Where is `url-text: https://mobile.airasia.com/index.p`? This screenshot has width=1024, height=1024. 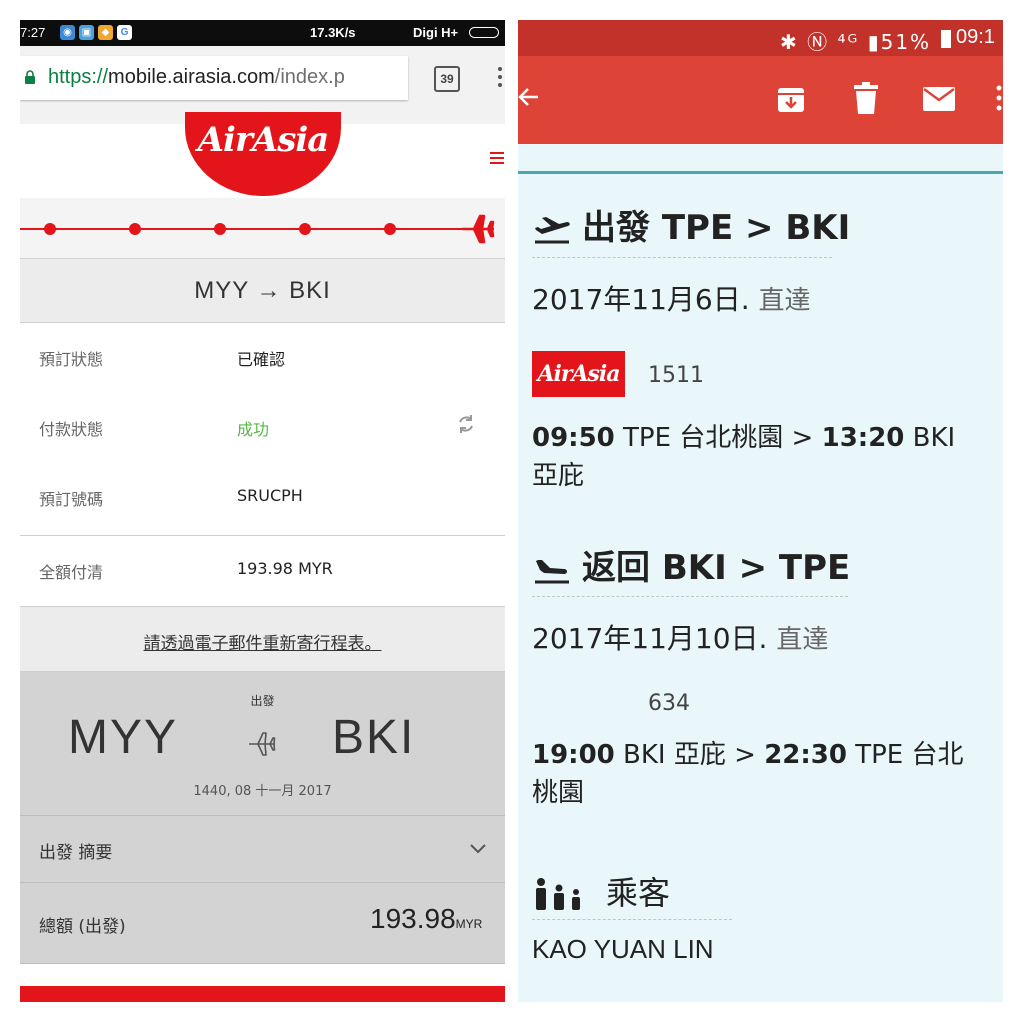 url-text: https://mobile.airasia.com/index.p is located at coordinates (196, 77).